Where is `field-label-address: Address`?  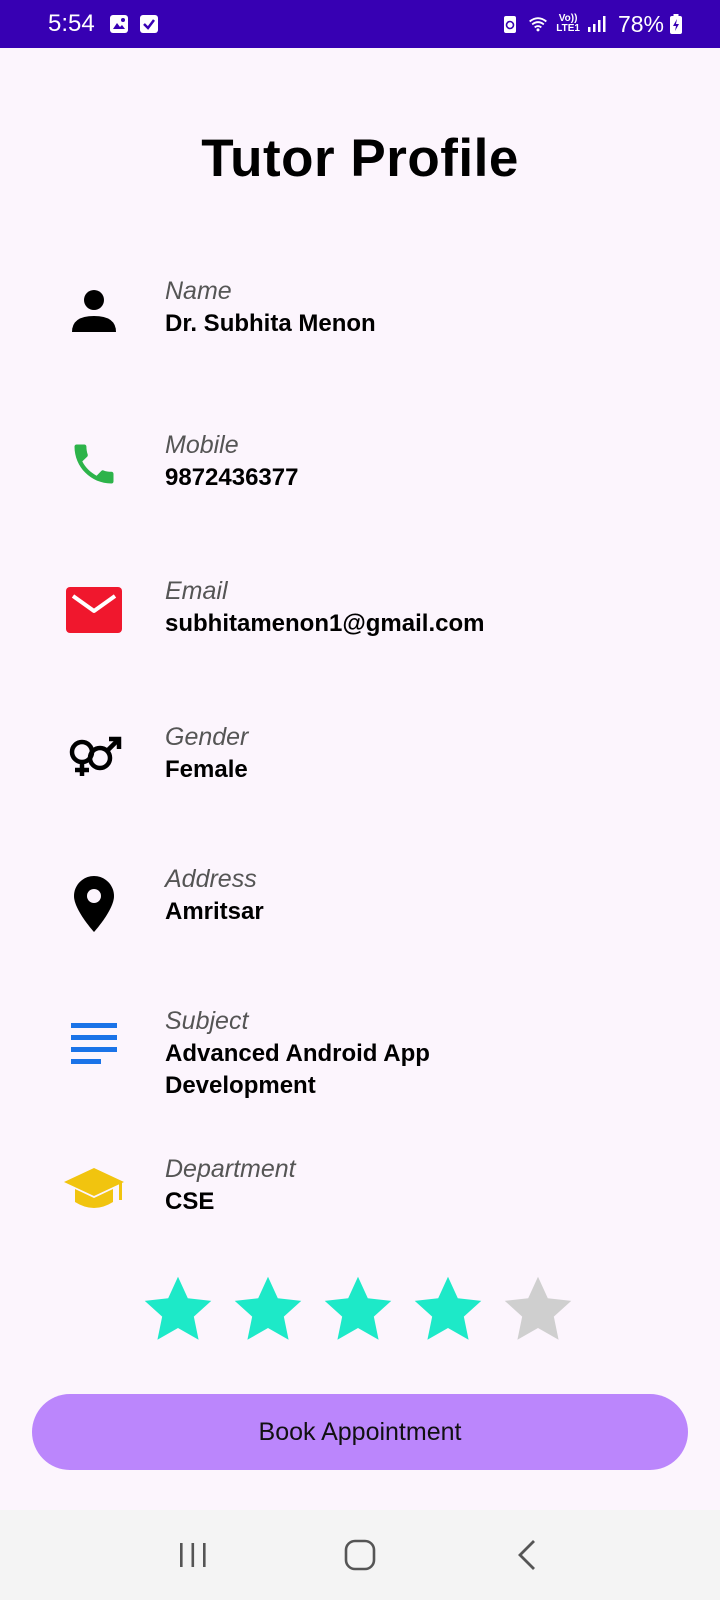 field-label-address: Address is located at coordinates (211, 879).